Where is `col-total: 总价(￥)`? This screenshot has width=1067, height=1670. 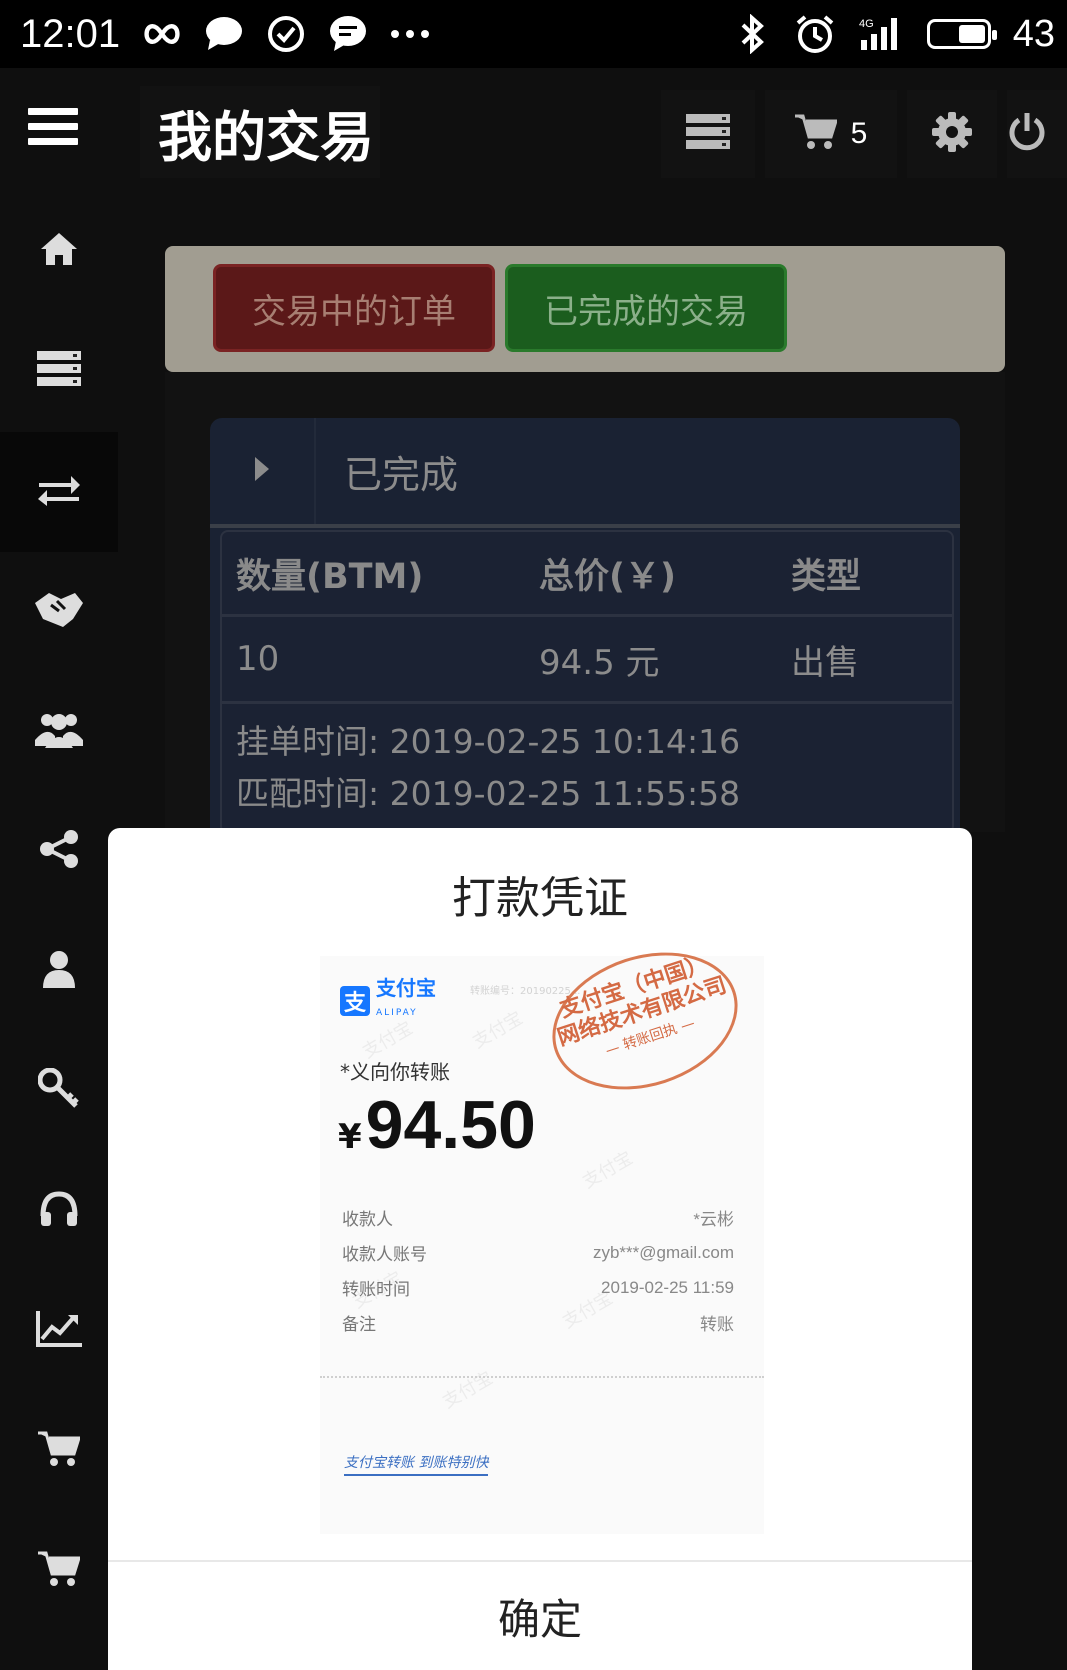
col-total: 总价(￥) is located at coordinates (607, 576).